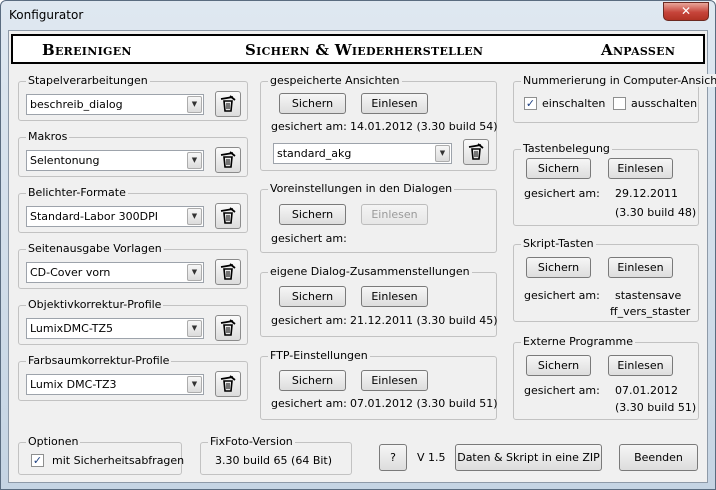  I want to click on left-select: Lumix DMC-TZ3 ▼, so click(115, 384).